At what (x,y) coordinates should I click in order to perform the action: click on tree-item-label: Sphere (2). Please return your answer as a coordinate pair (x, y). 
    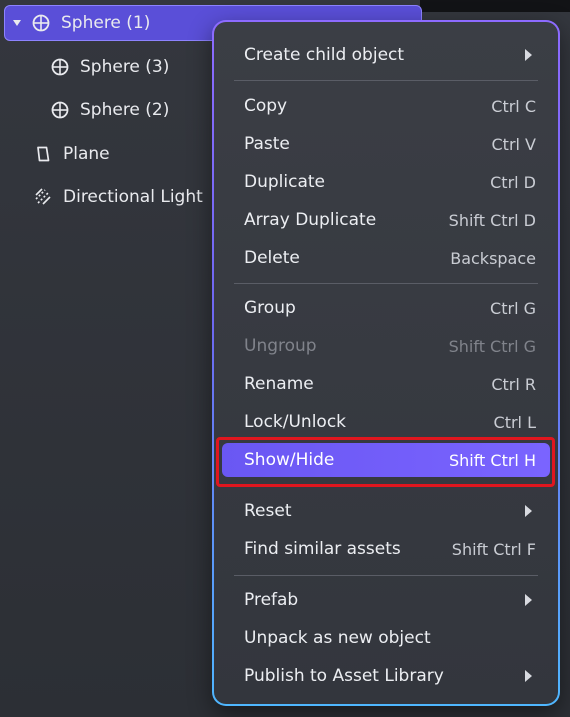
    Looking at the image, I should click on (125, 110).